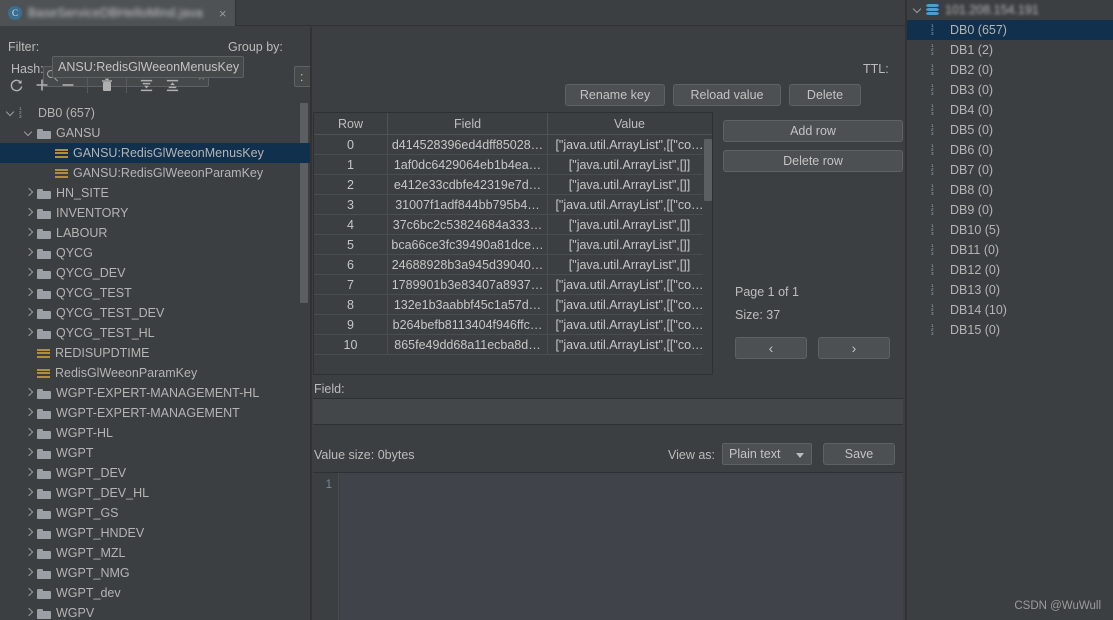  Describe the element at coordinates (1010, 190) in the screenshot. I see `database-list-item: 1 2 3 DB8 (0)` at that location.